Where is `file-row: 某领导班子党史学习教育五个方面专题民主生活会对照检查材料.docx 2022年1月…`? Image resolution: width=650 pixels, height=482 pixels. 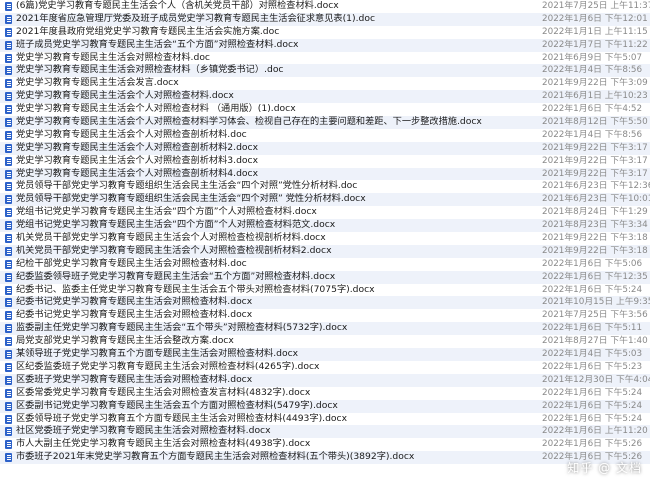 file-row: 某领导班子党史学习教育五个方面专题民主生活会对照检查材料.docx 2022年1月… is located at coordinates (325, 354).